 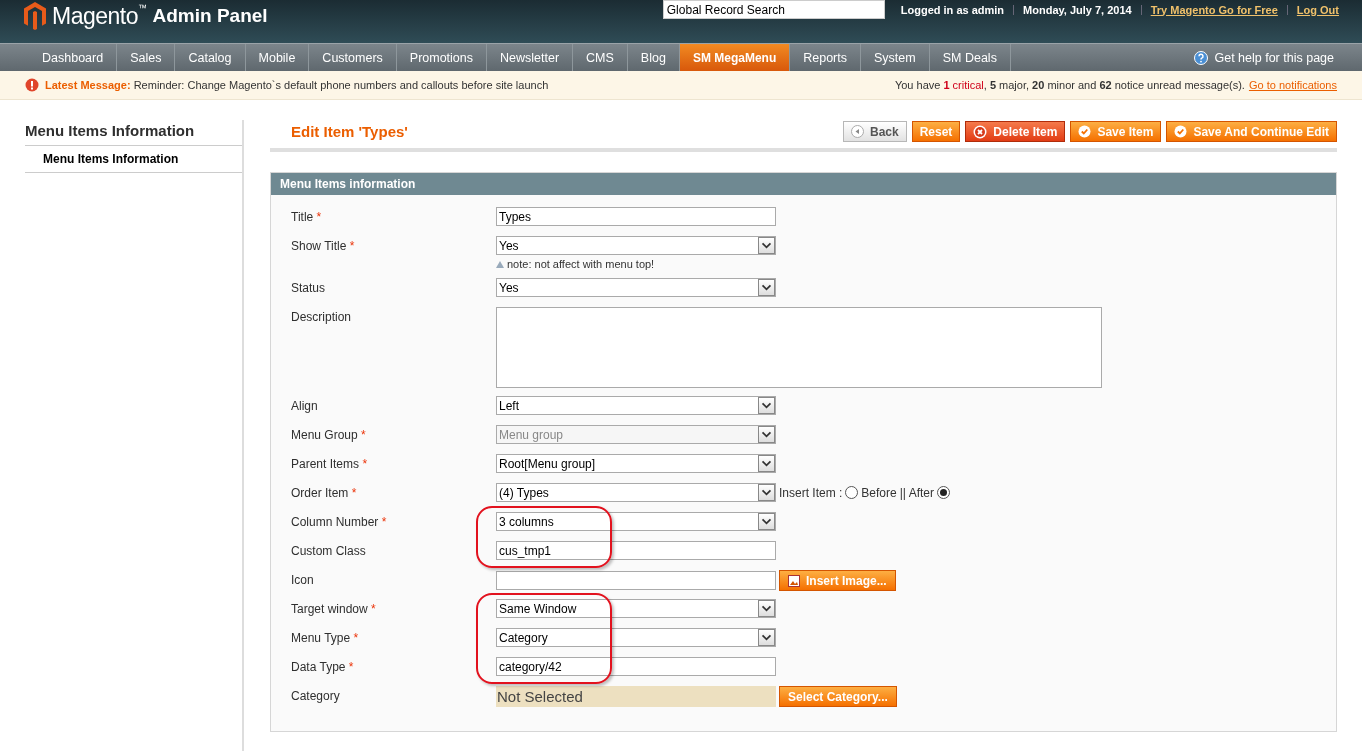 What do you see at coordinates (636, 463) in the screenshot?
I see `select-field: Root[Menu group]` at bounding box center [636, 463].